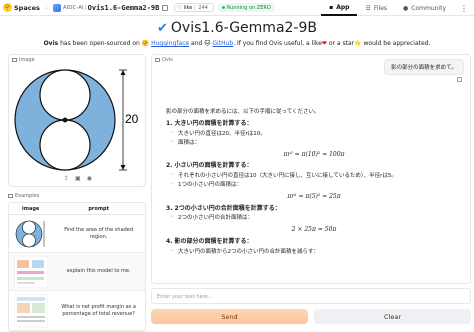 Image resolution: width=474 pixels, height=332 pixels. I want to click on math-formula: πr² = π(10)² = 100π, so click(314, 154).